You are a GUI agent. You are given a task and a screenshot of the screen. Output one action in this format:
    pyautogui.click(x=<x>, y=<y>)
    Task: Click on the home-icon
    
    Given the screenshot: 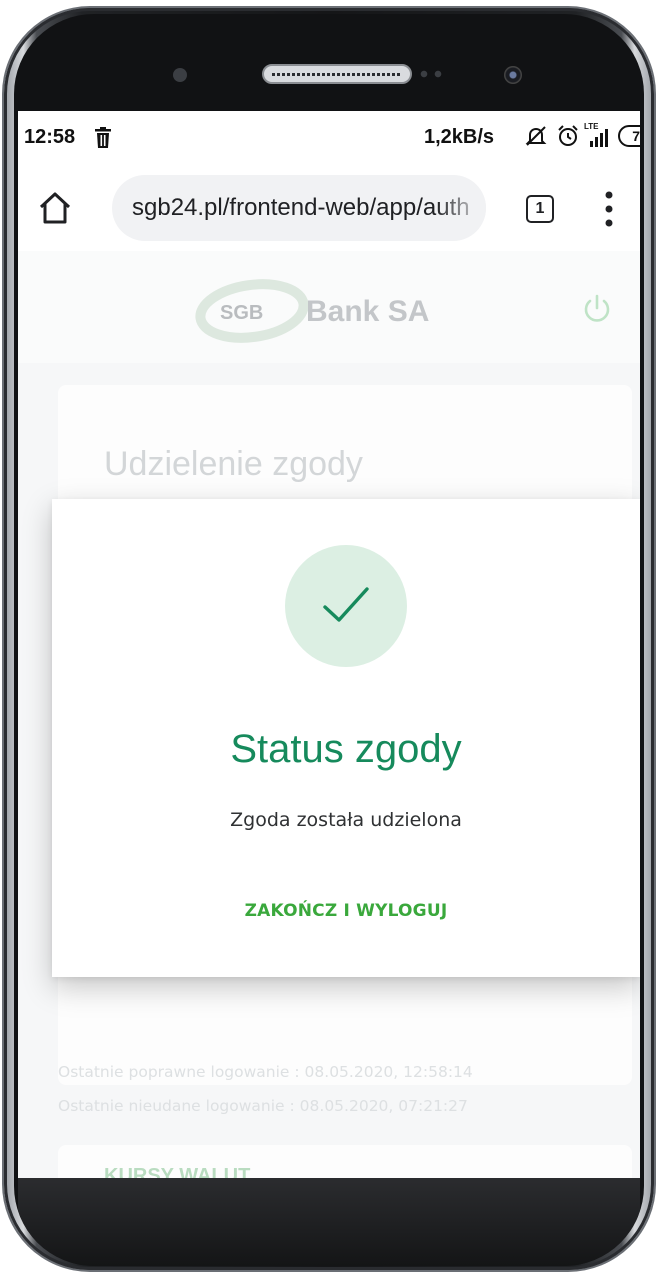 What is the action you would take?
    pyautogui.click(x=55, y=208)
    